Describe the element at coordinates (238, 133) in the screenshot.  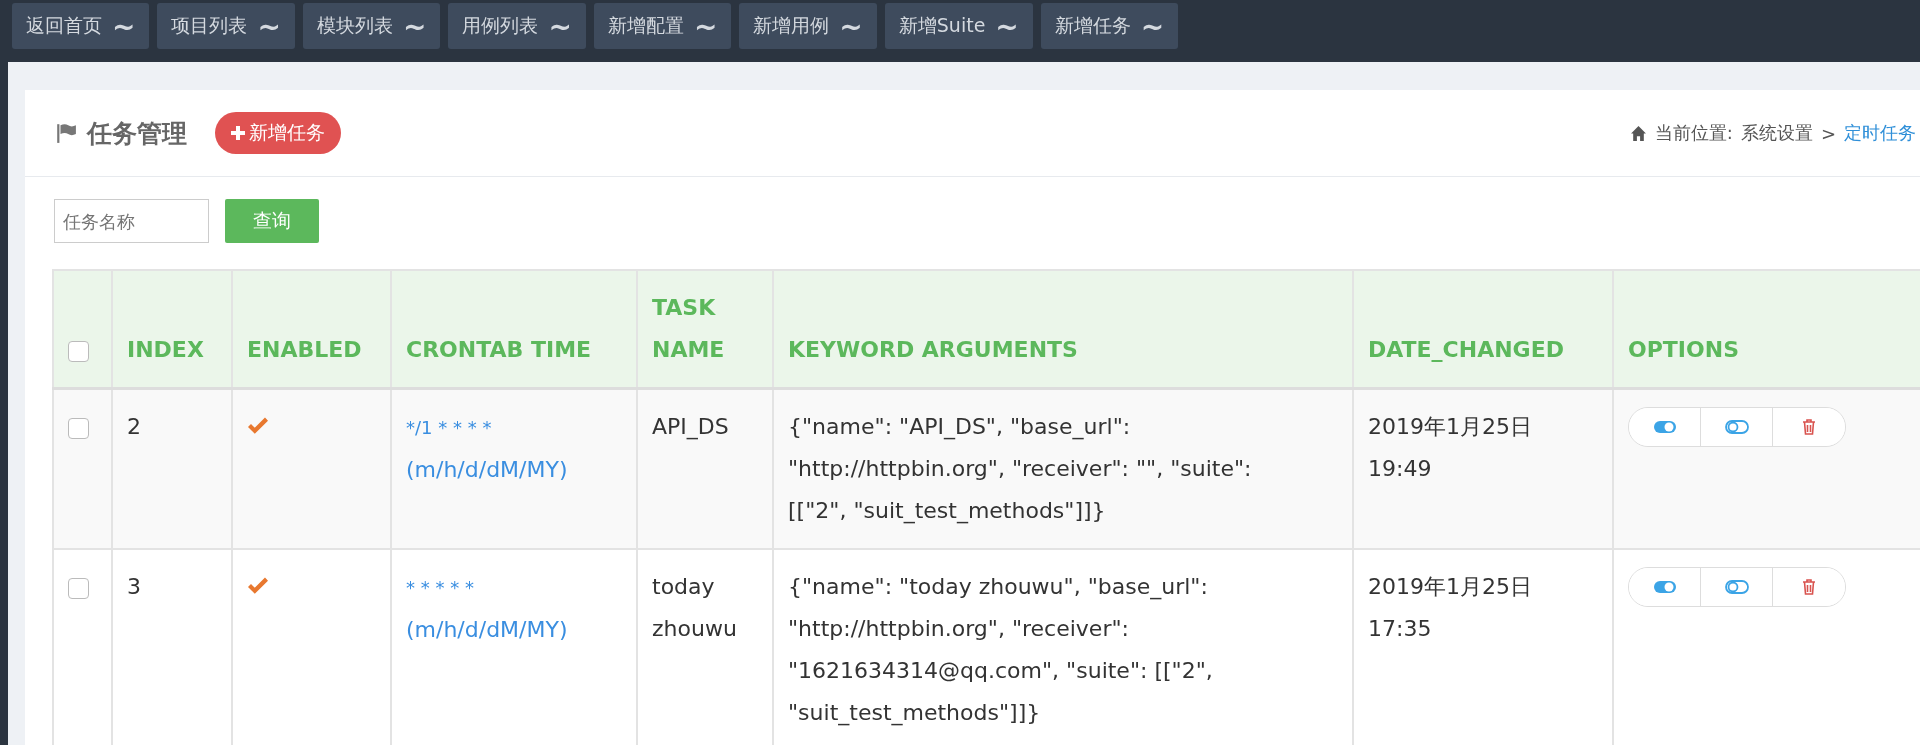
I see `plus-icon` at that location.